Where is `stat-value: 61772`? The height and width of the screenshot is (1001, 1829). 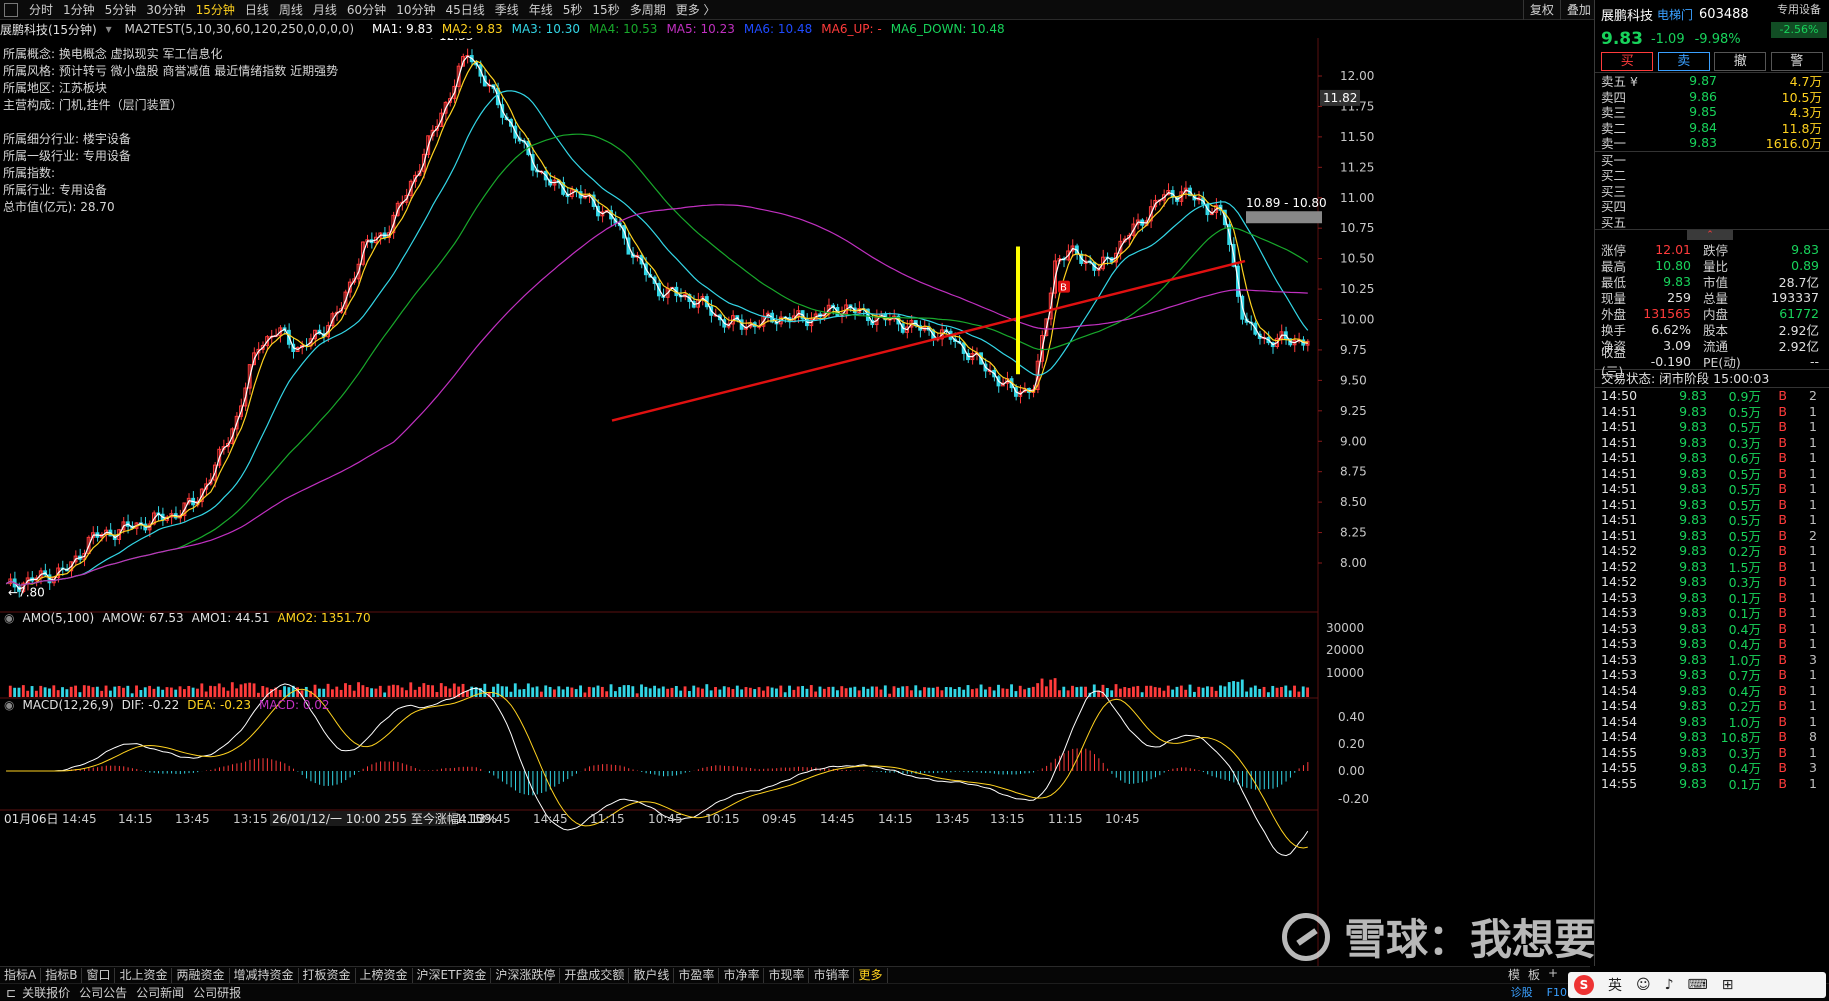 stat-value: 61772 is located at coordinates (1799, 313).